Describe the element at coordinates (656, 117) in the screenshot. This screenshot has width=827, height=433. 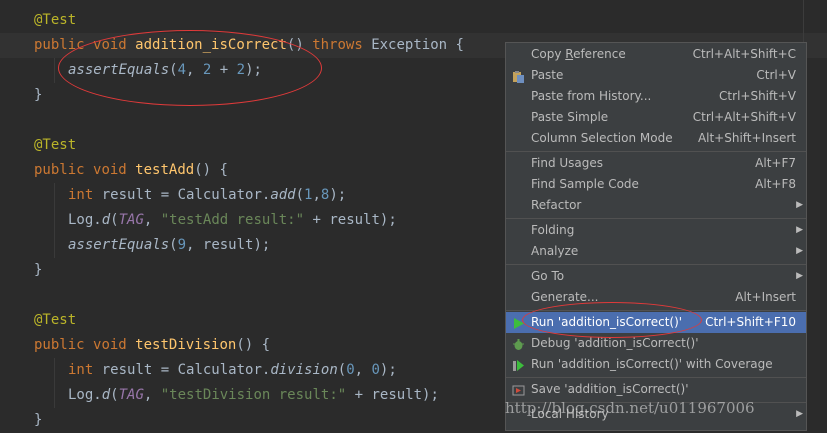
I see `menu-item-paste-simple: Paste Simple Ctrl+Alt+Shift+V` at that location.